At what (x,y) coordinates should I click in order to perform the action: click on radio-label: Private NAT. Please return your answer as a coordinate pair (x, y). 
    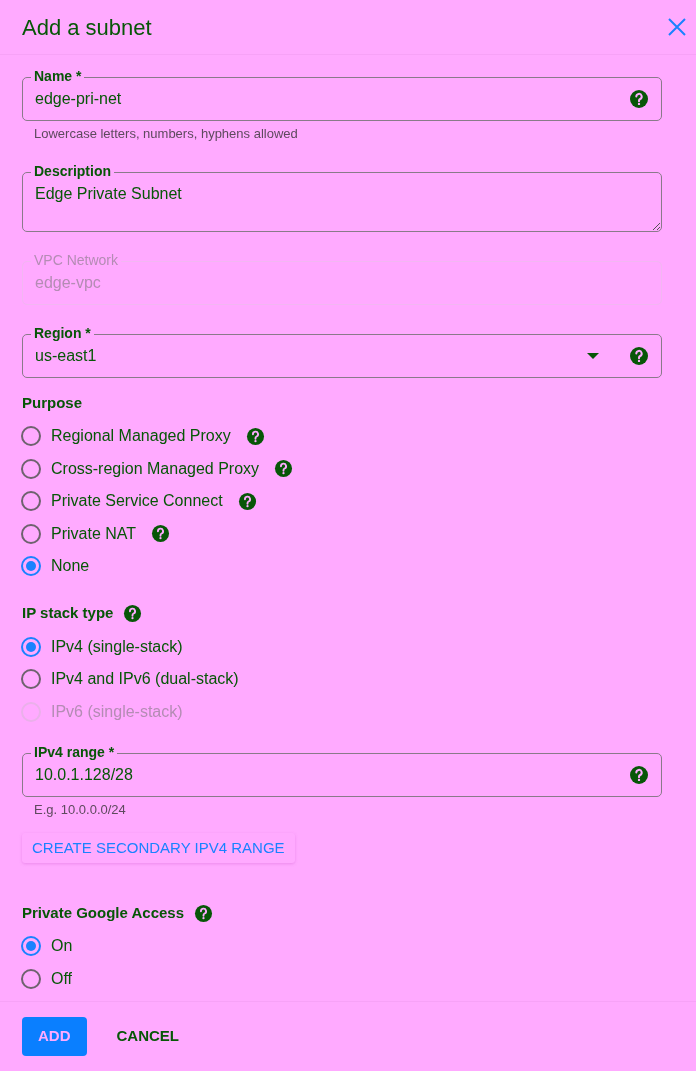
    Looking at the image, I should click on (94, 533).